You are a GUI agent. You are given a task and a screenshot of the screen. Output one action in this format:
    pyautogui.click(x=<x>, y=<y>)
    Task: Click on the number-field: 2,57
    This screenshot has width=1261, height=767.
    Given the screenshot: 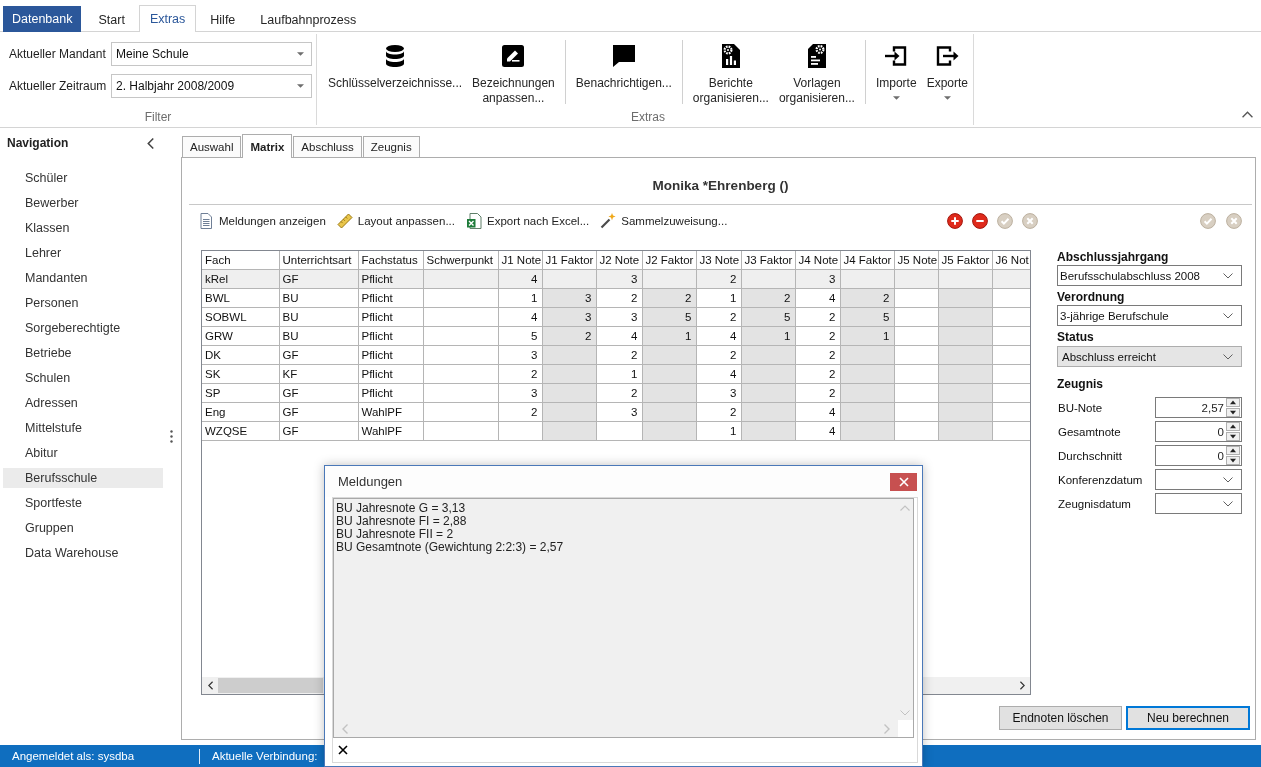 What is the action you would take?
    pyautogui.click(x=1198, y=407)
    